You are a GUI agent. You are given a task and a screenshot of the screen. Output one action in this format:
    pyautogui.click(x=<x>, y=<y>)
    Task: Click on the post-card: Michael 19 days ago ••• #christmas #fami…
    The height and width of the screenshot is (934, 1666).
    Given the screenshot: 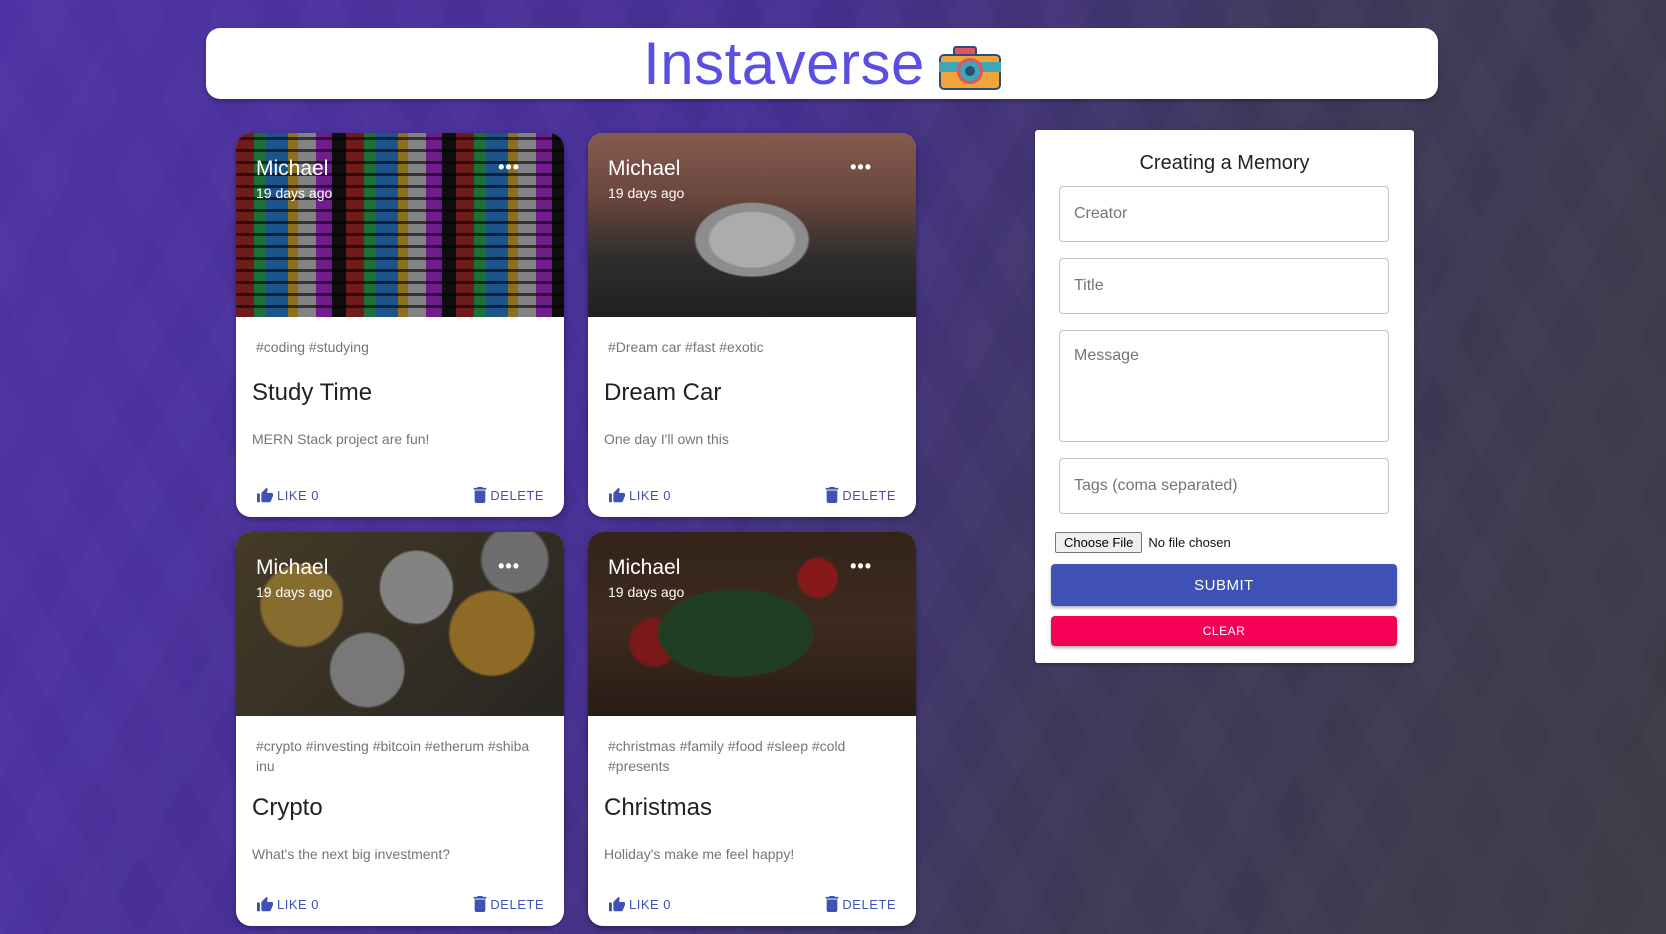 What is the action you would take?
    pyautogui.click(x=752, y=729)
    